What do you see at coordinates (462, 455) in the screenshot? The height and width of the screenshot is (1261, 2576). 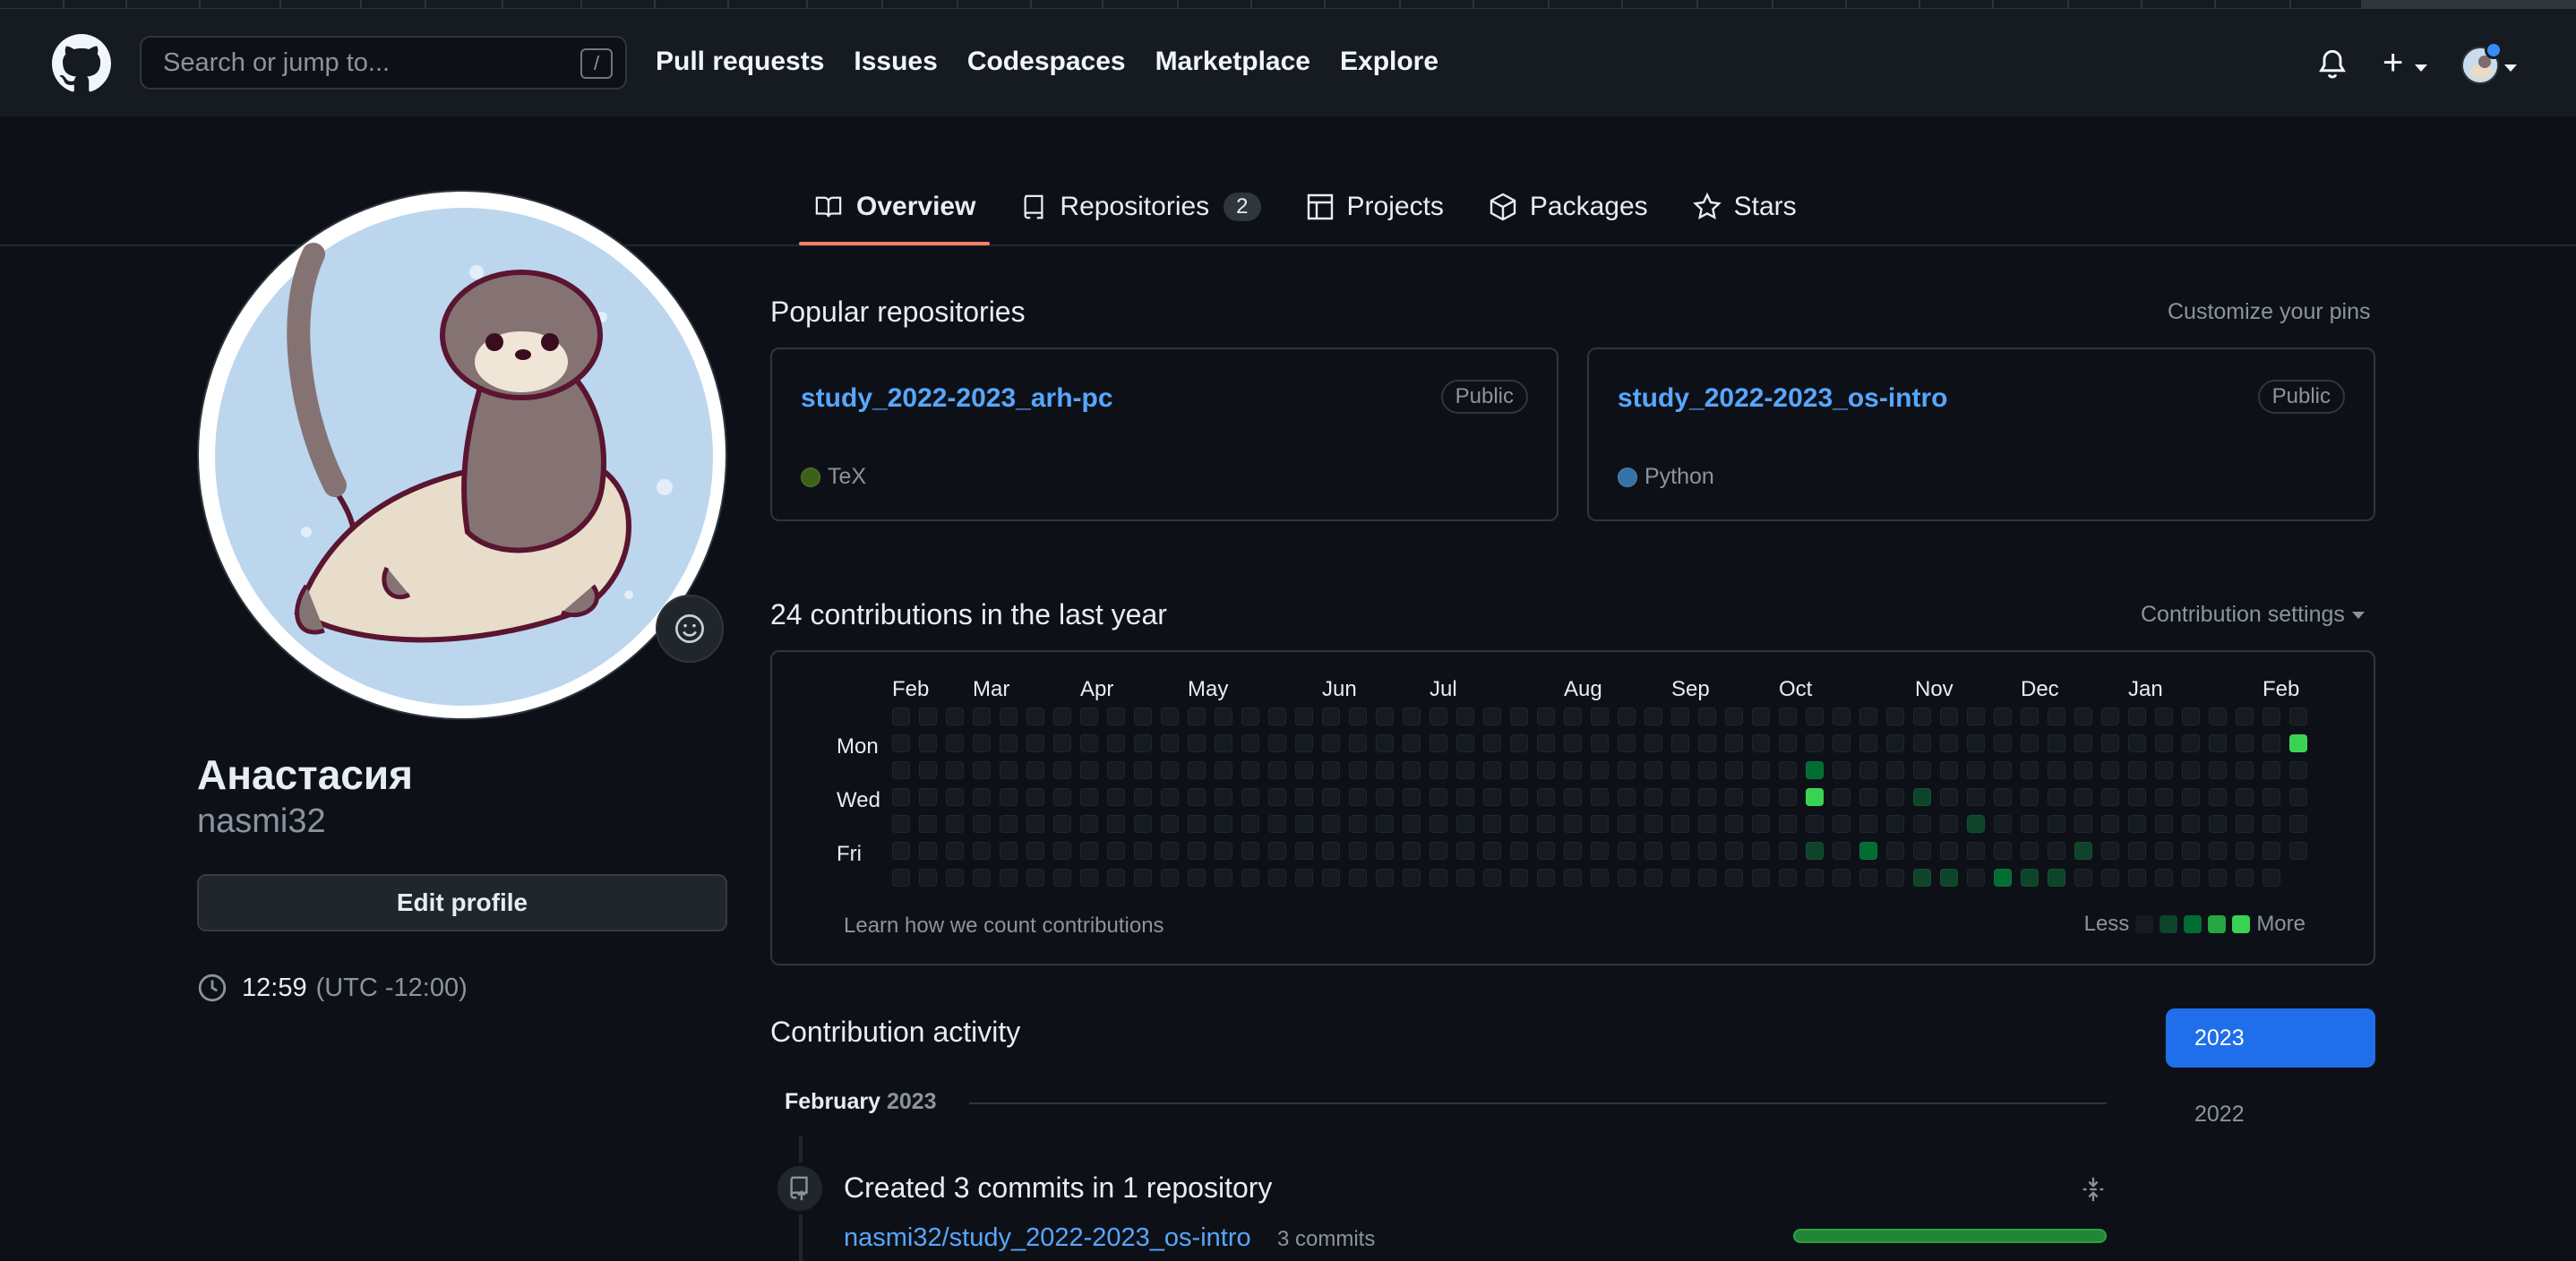 I see `profile-avatar` at bounding box center [462, 455].